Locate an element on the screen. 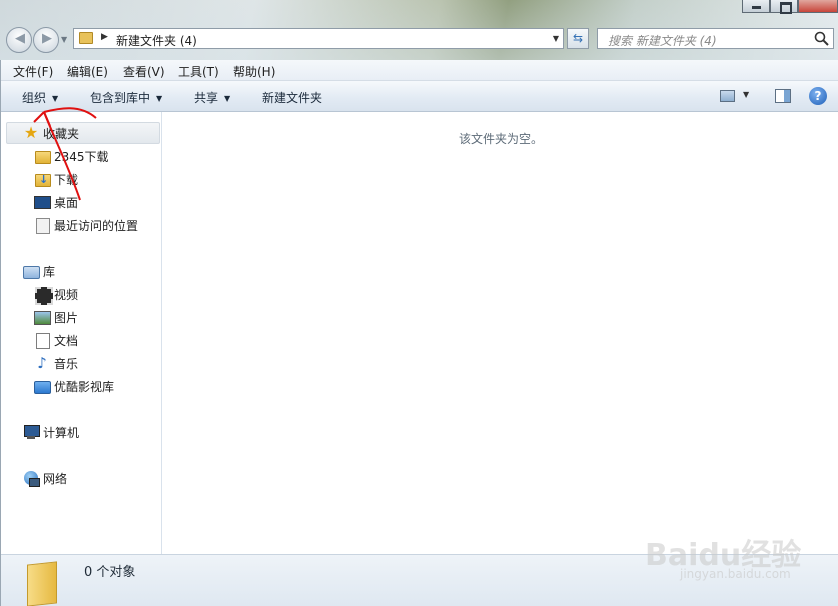  search-input: 搜索 新建文件夹 (4) is located at coordinates (715, 38).